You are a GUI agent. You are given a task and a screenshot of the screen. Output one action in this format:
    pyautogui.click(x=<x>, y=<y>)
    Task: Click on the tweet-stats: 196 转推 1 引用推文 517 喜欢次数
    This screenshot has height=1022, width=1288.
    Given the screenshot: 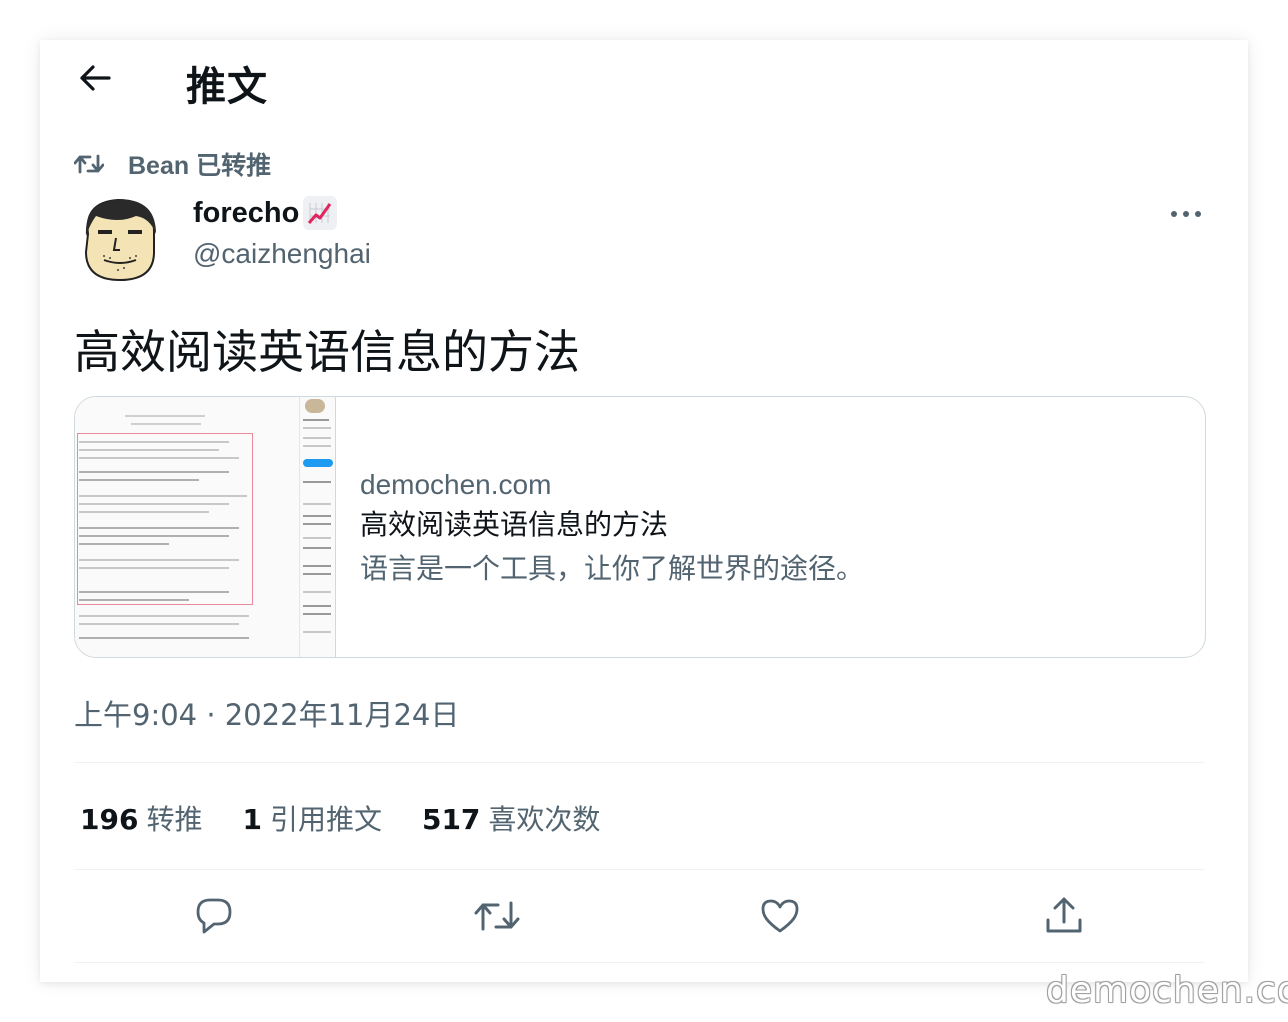 What is the action you would take?
    pyautogui.click(x=340, y=818)
    